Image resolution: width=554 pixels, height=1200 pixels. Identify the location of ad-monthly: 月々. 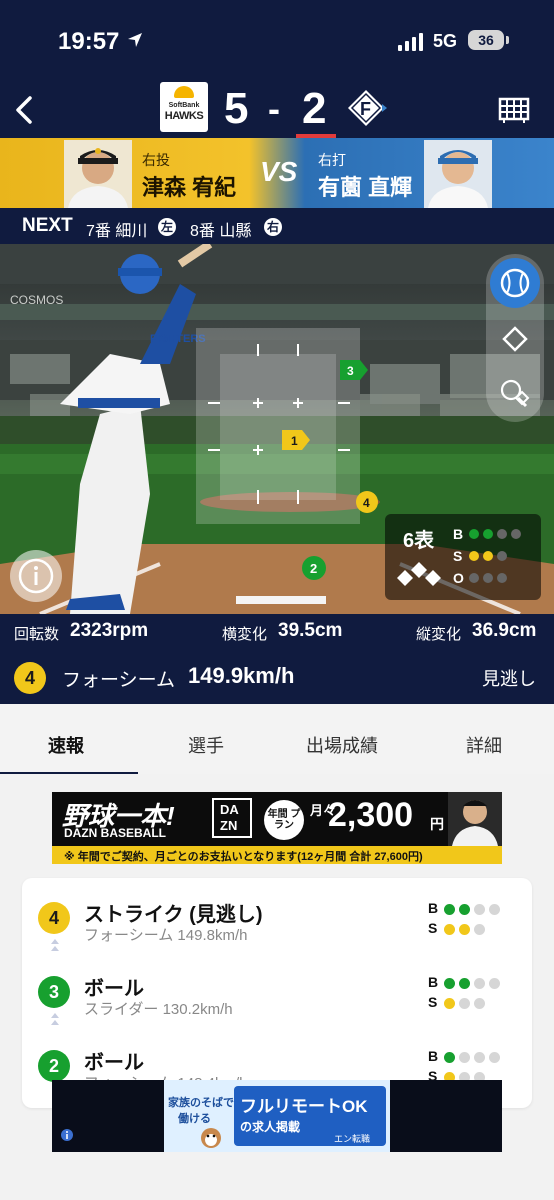
(323, 810).